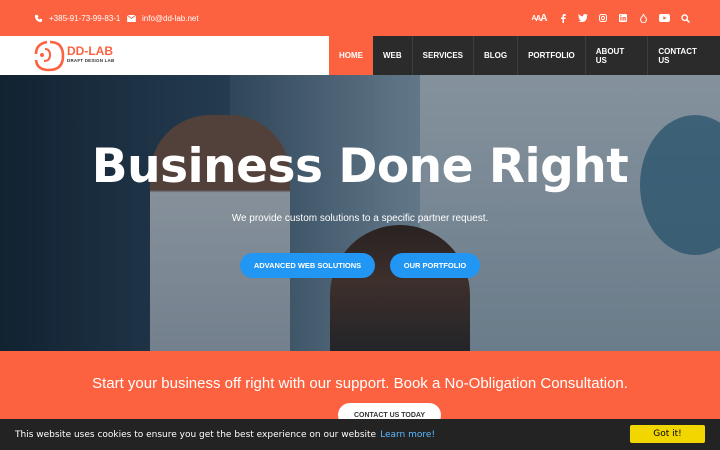 The image size is (720, 450). I want to click on cookie-accept-button: Got it!, so click(667, 434).